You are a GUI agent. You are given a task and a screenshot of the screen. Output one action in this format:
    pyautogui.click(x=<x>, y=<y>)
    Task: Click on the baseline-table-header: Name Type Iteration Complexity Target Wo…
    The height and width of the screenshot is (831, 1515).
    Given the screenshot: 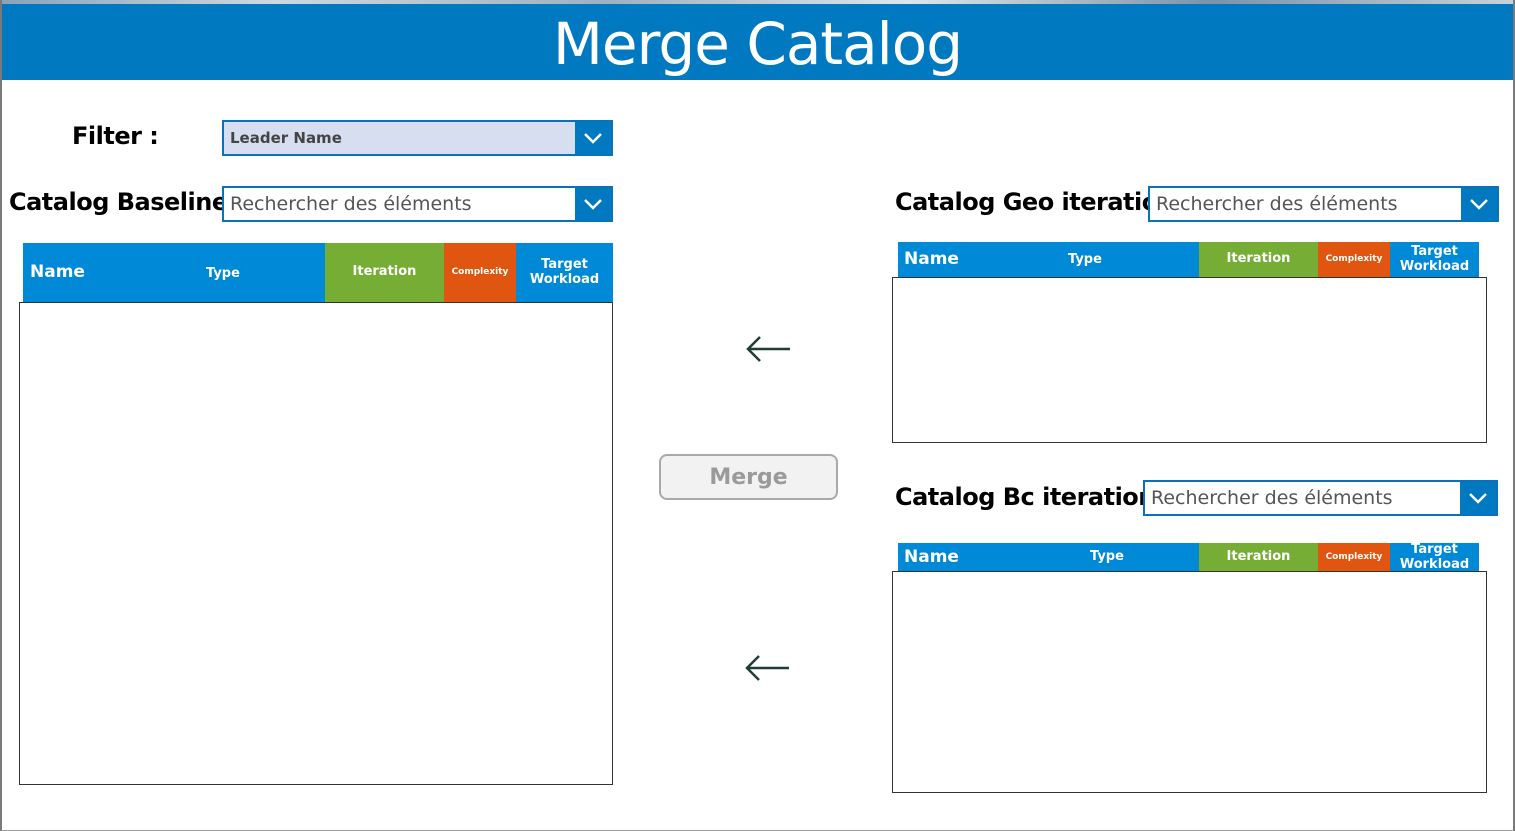 What is the action you would take?
    pyautogui.click(x=318, y=272)
    